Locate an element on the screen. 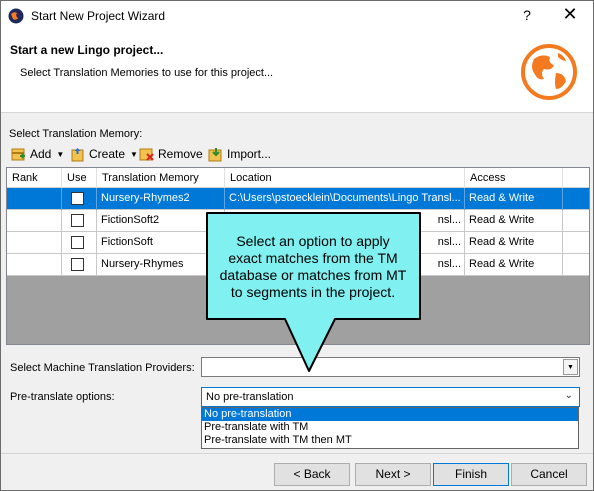 Image resolution: width=594 pixels, height=491 pixels. callout-line: database or matches from MT is located at coordinates (313, 275).